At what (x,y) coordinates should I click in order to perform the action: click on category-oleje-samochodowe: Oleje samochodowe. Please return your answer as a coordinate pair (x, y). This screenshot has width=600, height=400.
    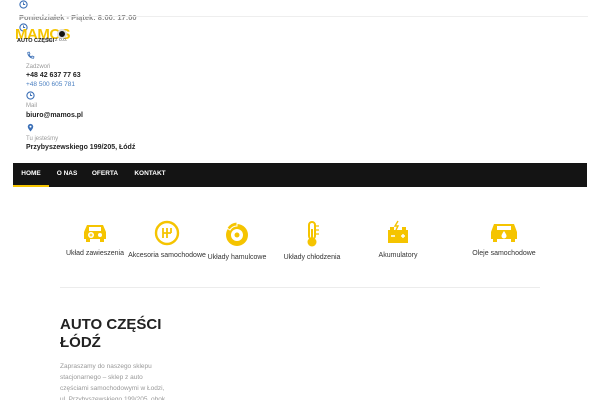
    Looking at the image, I should click on (504, 239).